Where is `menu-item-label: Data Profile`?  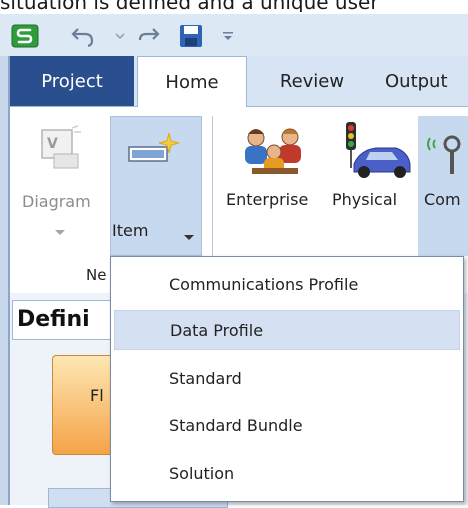 menu-item-label: Data Profile is located at coordinates (217, 330).